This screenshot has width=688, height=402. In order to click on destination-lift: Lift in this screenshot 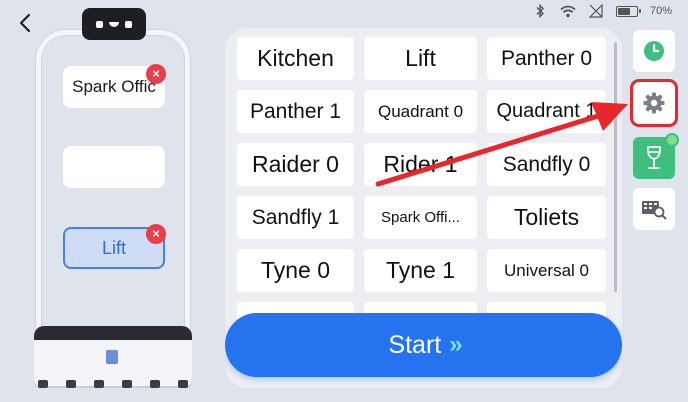, I will do `click(420, 58)`.